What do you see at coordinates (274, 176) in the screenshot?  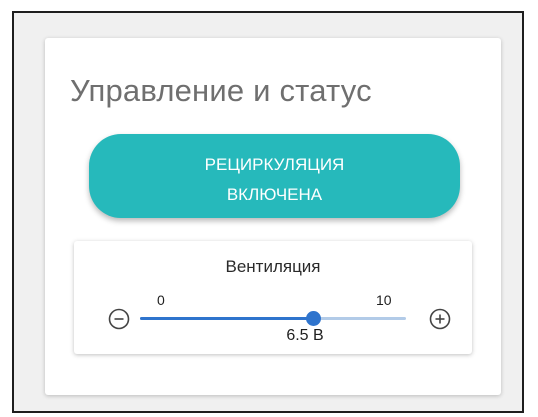 I see `recirculation-toggle-button: РЕЦИРКУЛЯЦИЯ ВКЛЮЧЕНА` at bounding box center [274, 176].